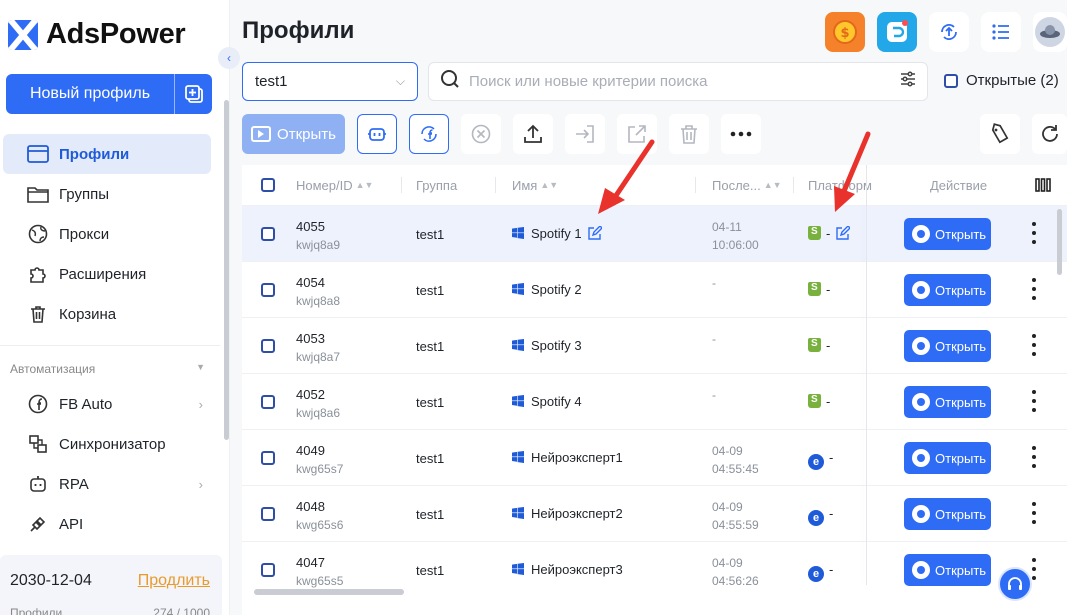 This screenshot has height=615, width=1067. I want to click on coins-reward-icon: $, so click(845, 32).